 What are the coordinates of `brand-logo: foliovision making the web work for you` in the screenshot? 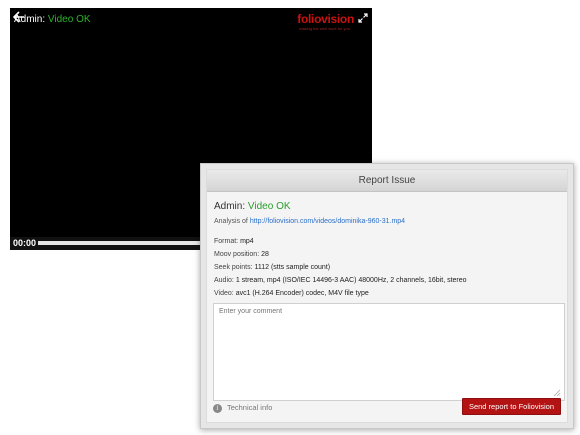 It's located at (330, 23).